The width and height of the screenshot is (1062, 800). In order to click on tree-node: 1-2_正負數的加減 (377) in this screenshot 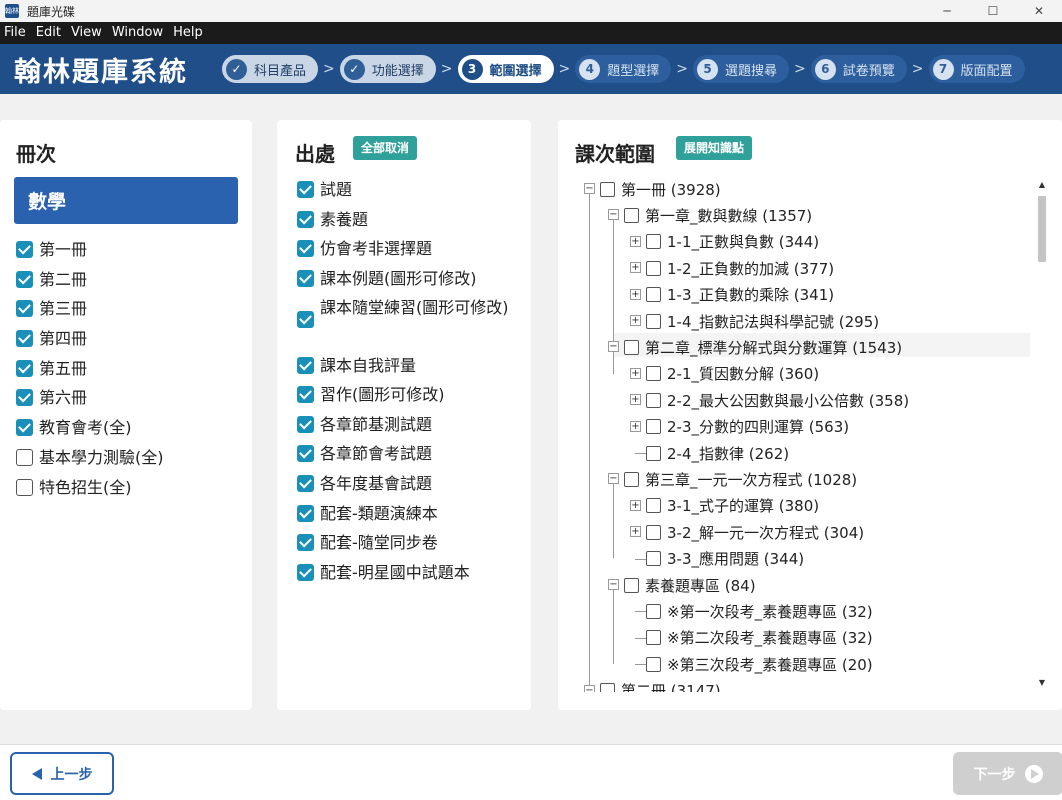, I will do `click(740, 268)`.